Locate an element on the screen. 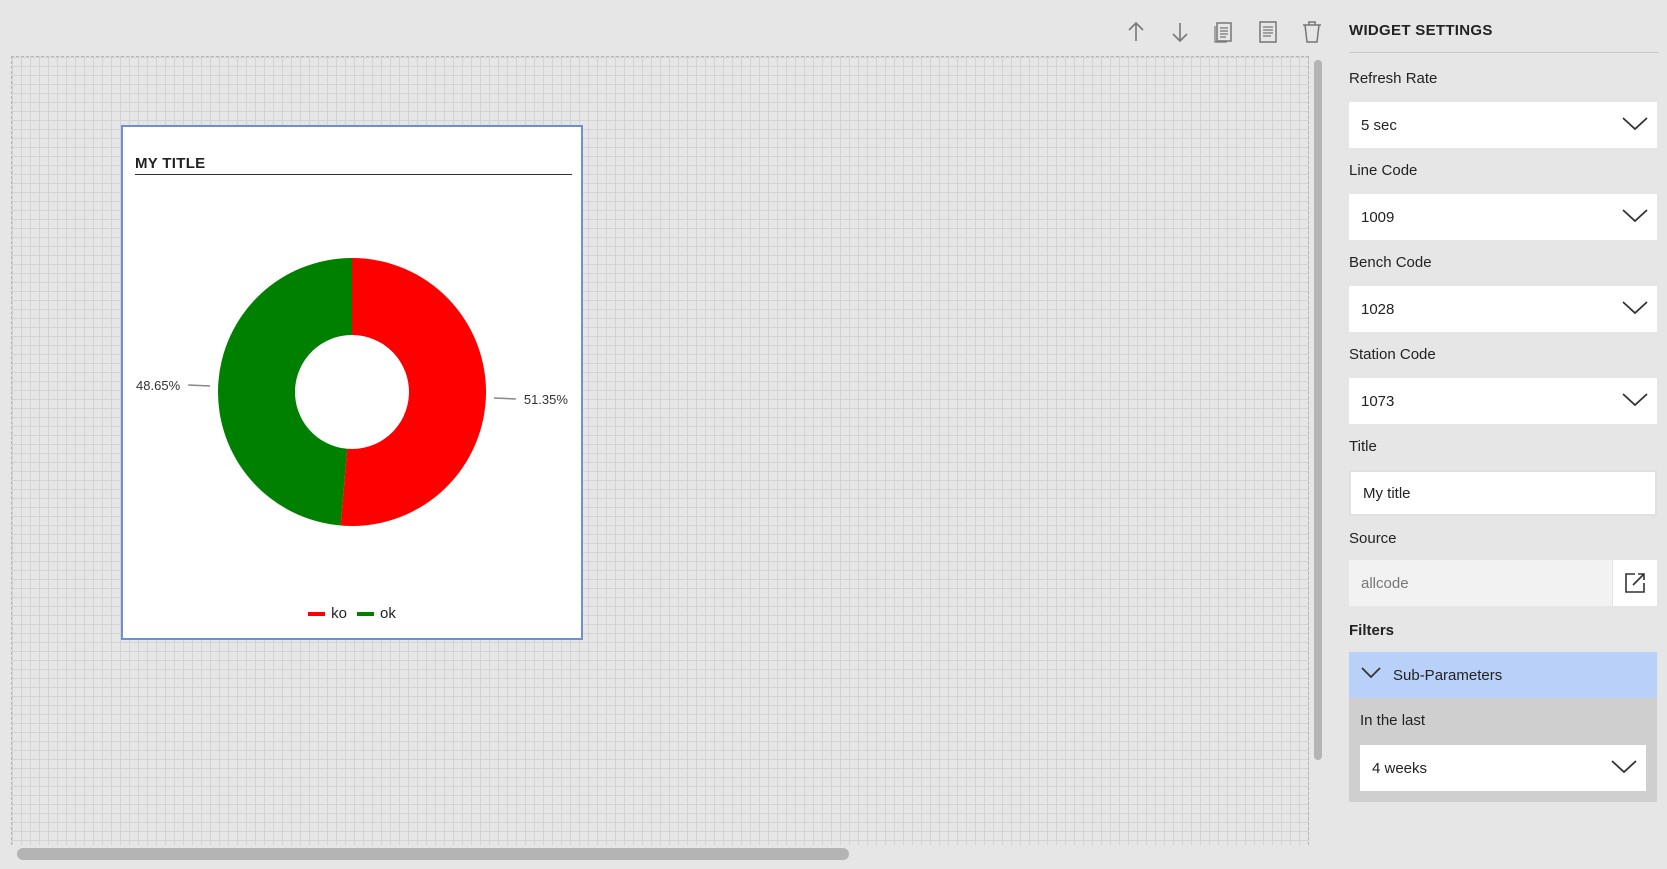  title-label: Title is located at coordinates (1363, 446).